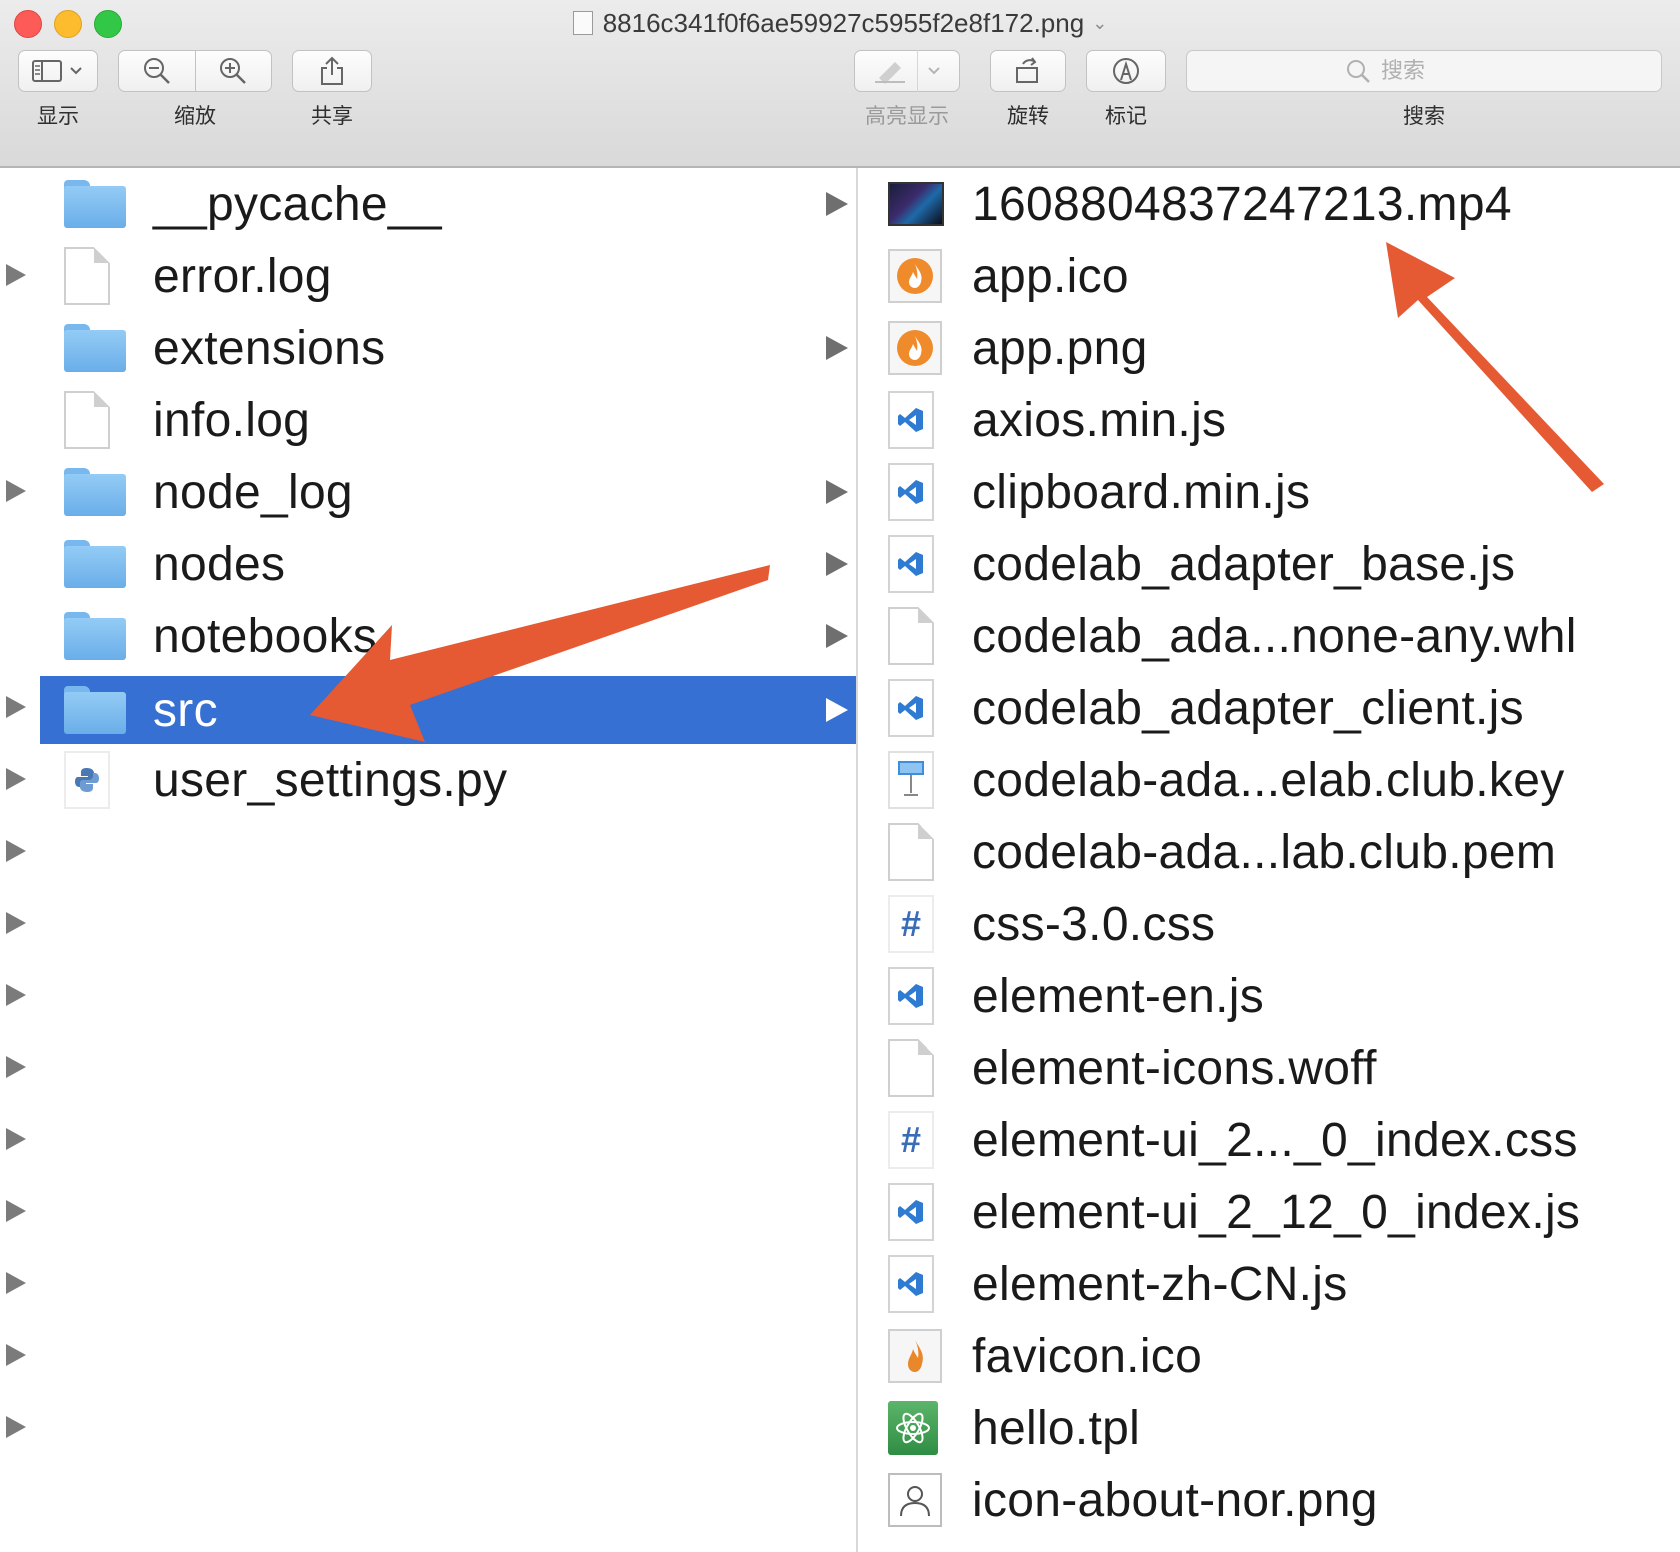 Image resolution: width=1680 pixels, height=1552 pixels. Describe the element at coordinates (448, 204) in the screenshot. I see `list-item-folder: __pycache__` at that location.